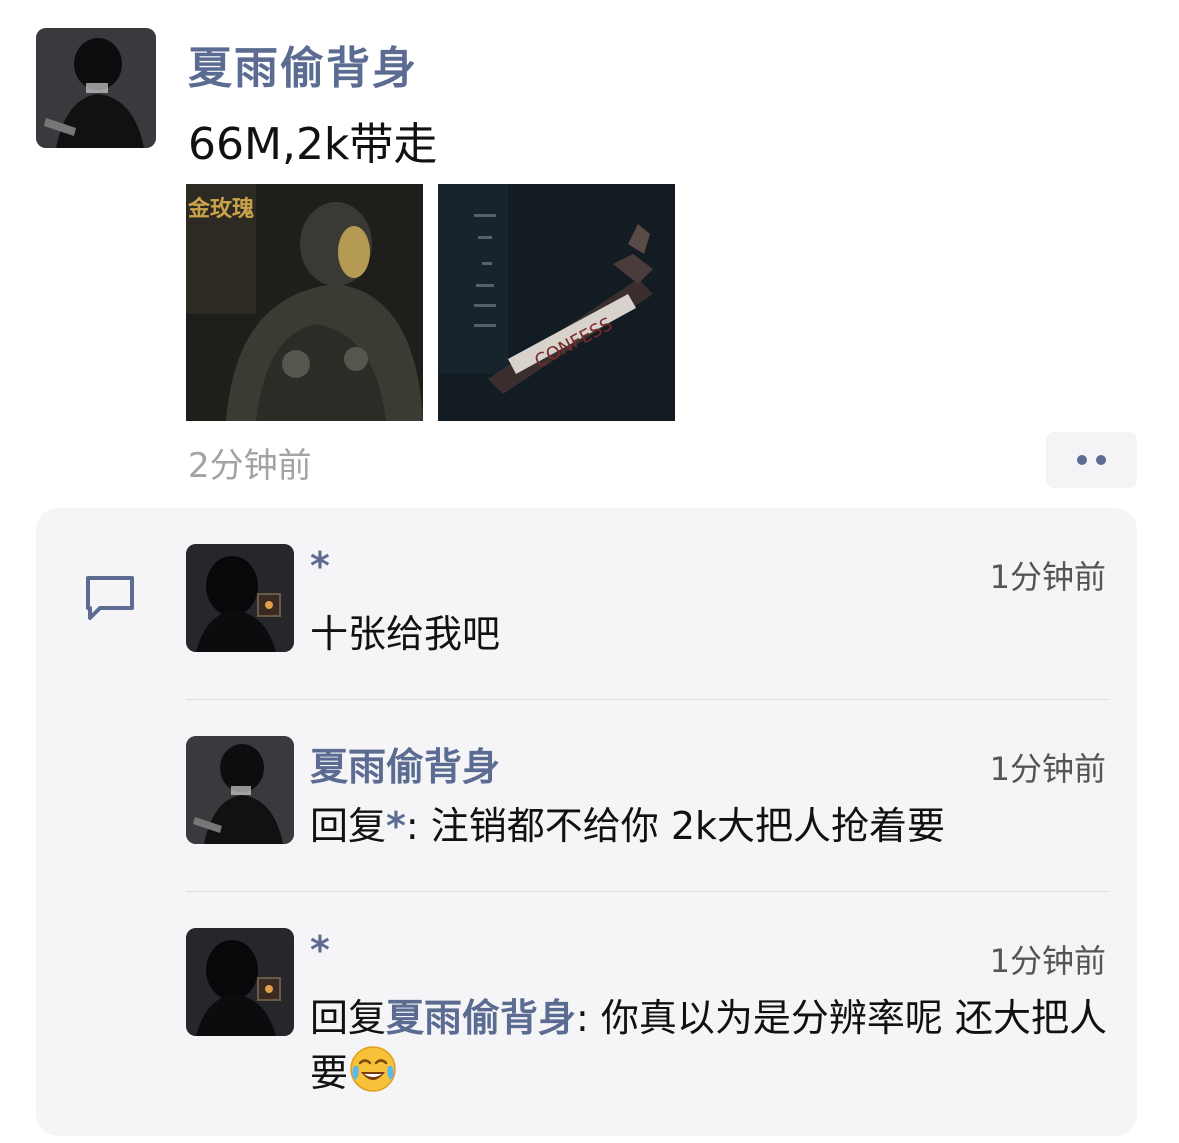  What do you see at coordinates (556, 302) in the screenshot?
I see `post-image-2: CONFESS` at bounding box center [556, 302].